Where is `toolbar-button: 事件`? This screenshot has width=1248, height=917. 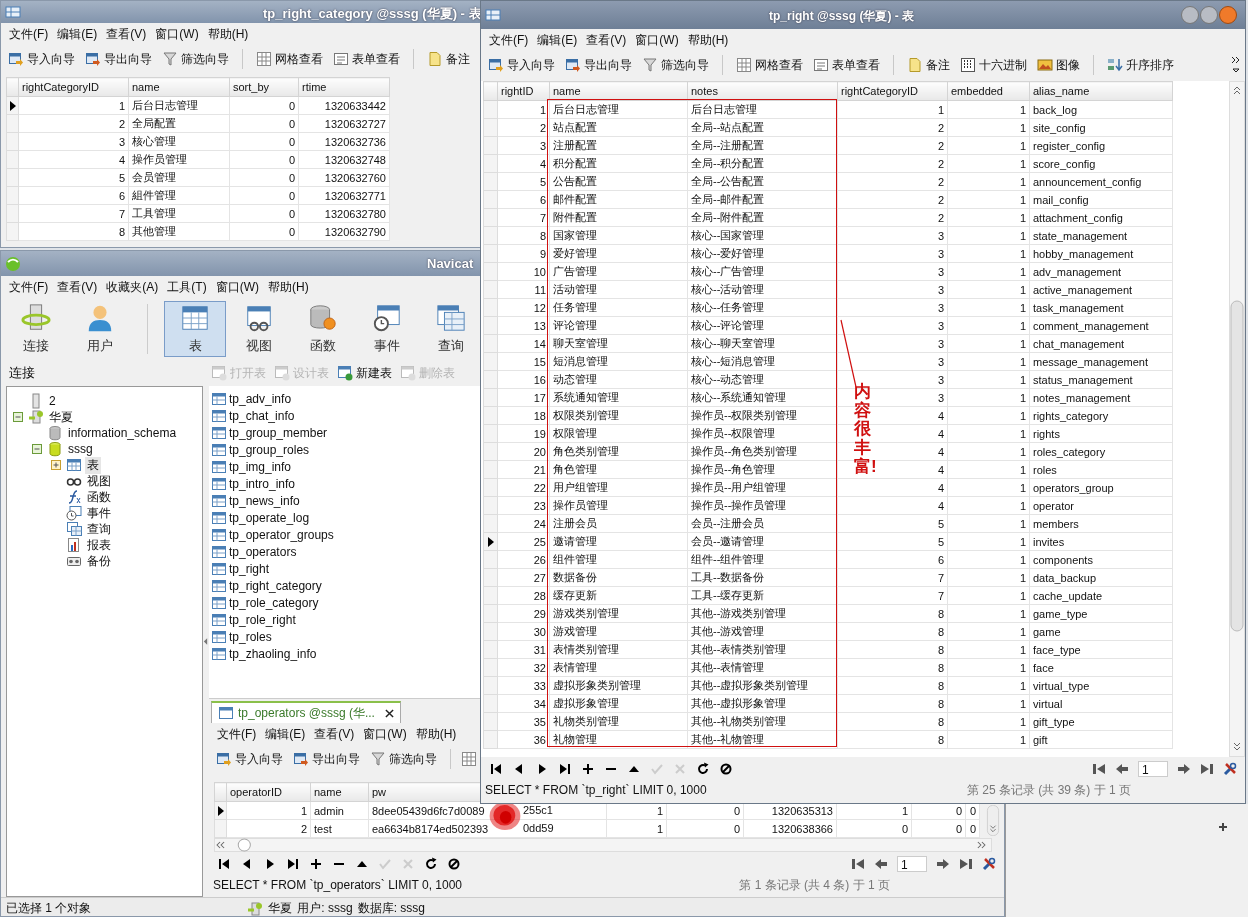
toolbar-button: 事件 is located at coordinates (387, 329).